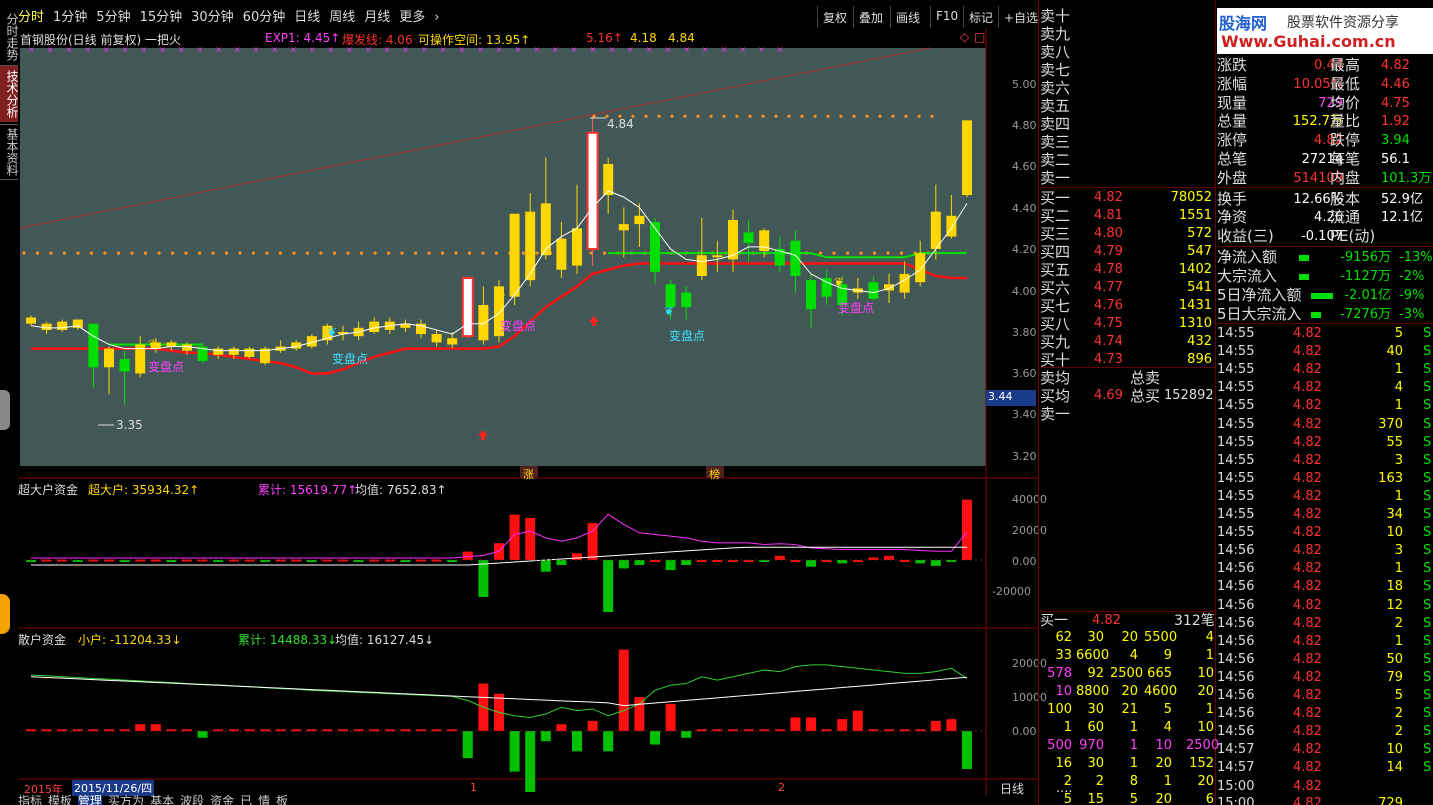  Describe the element at coordinates (1130, 709) in the screenshot. I see `queue-row: 100 30 21 5 1` at that location.